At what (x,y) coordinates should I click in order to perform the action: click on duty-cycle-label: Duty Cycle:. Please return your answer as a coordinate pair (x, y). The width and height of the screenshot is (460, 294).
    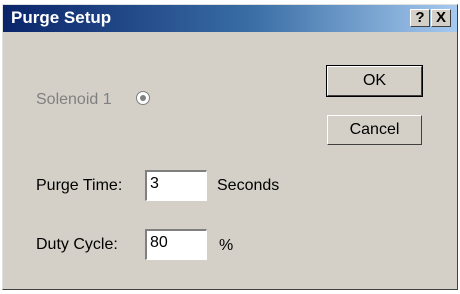
    Looking at the image, I should click on (77, 244).